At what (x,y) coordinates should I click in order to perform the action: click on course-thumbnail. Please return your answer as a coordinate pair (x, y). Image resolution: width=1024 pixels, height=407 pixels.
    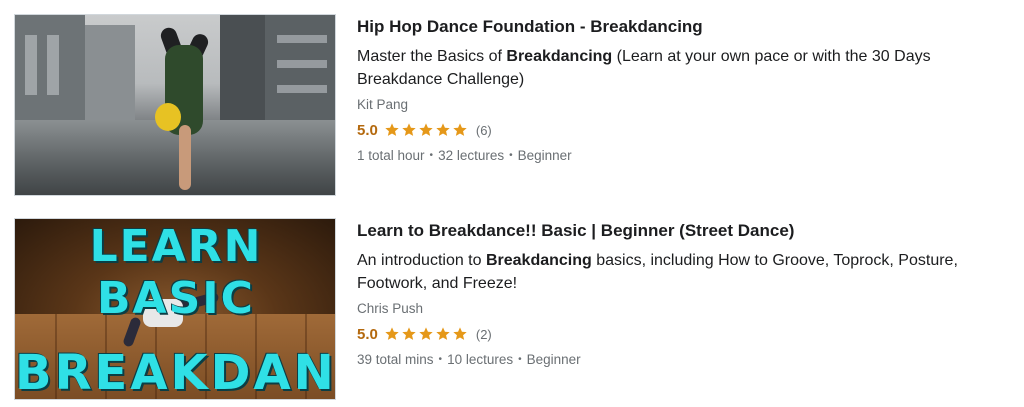
    Looking at the image, I should click on (175, 105).